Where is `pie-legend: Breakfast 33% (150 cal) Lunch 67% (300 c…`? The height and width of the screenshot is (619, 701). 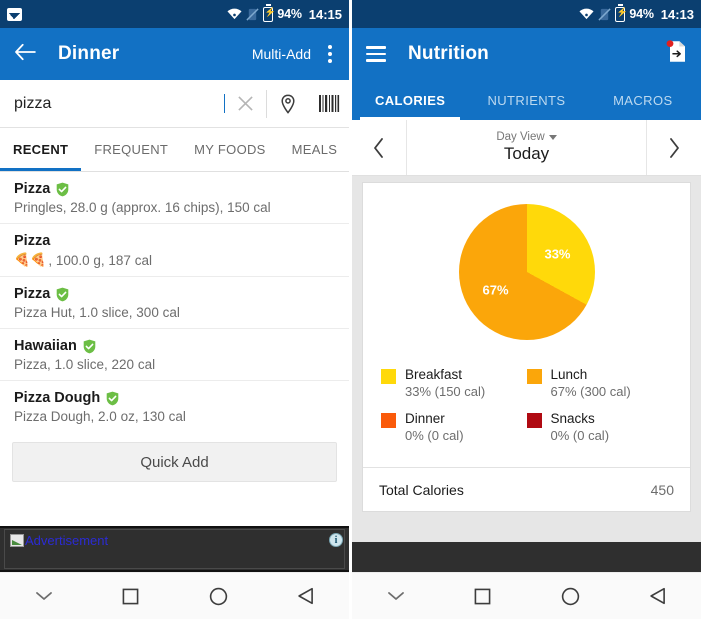 pie-legend: Breakfast 33% (150 cal) Lunch 67% (300 c… is located at coordinates (526, 414).